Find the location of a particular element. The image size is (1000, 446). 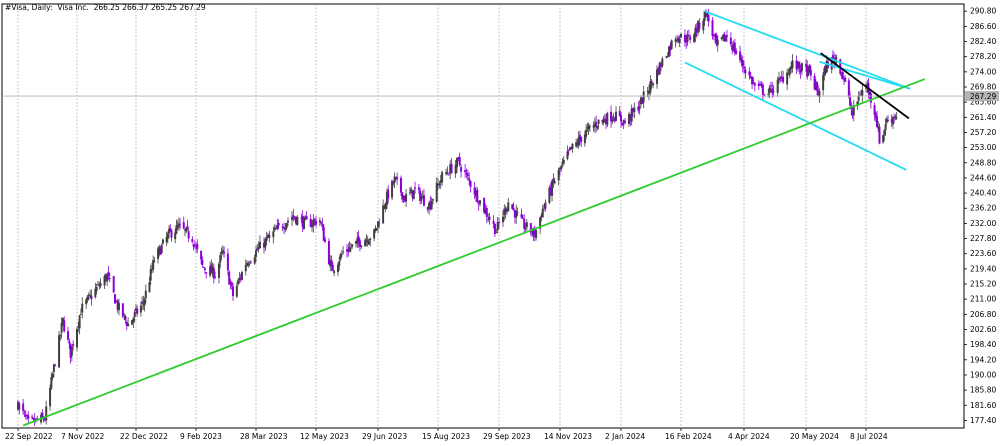

chart-symbol: #Visa, Daily: is located at coordinates (29, 7).